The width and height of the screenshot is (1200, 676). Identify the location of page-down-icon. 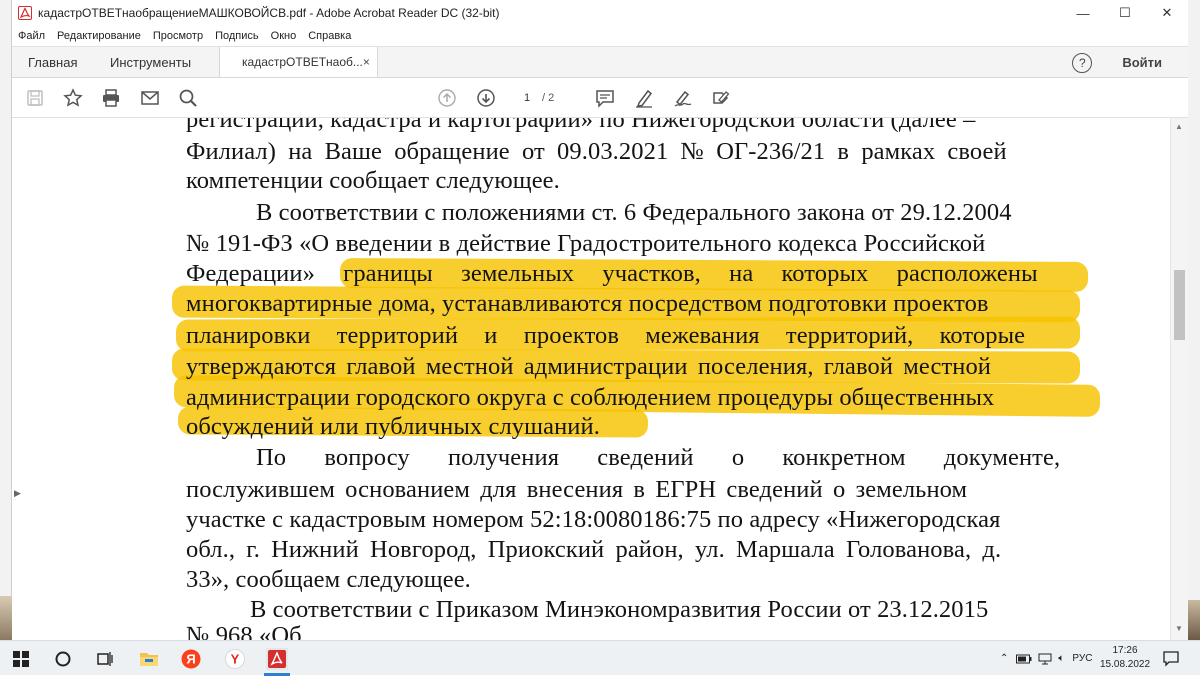
(486, 98).